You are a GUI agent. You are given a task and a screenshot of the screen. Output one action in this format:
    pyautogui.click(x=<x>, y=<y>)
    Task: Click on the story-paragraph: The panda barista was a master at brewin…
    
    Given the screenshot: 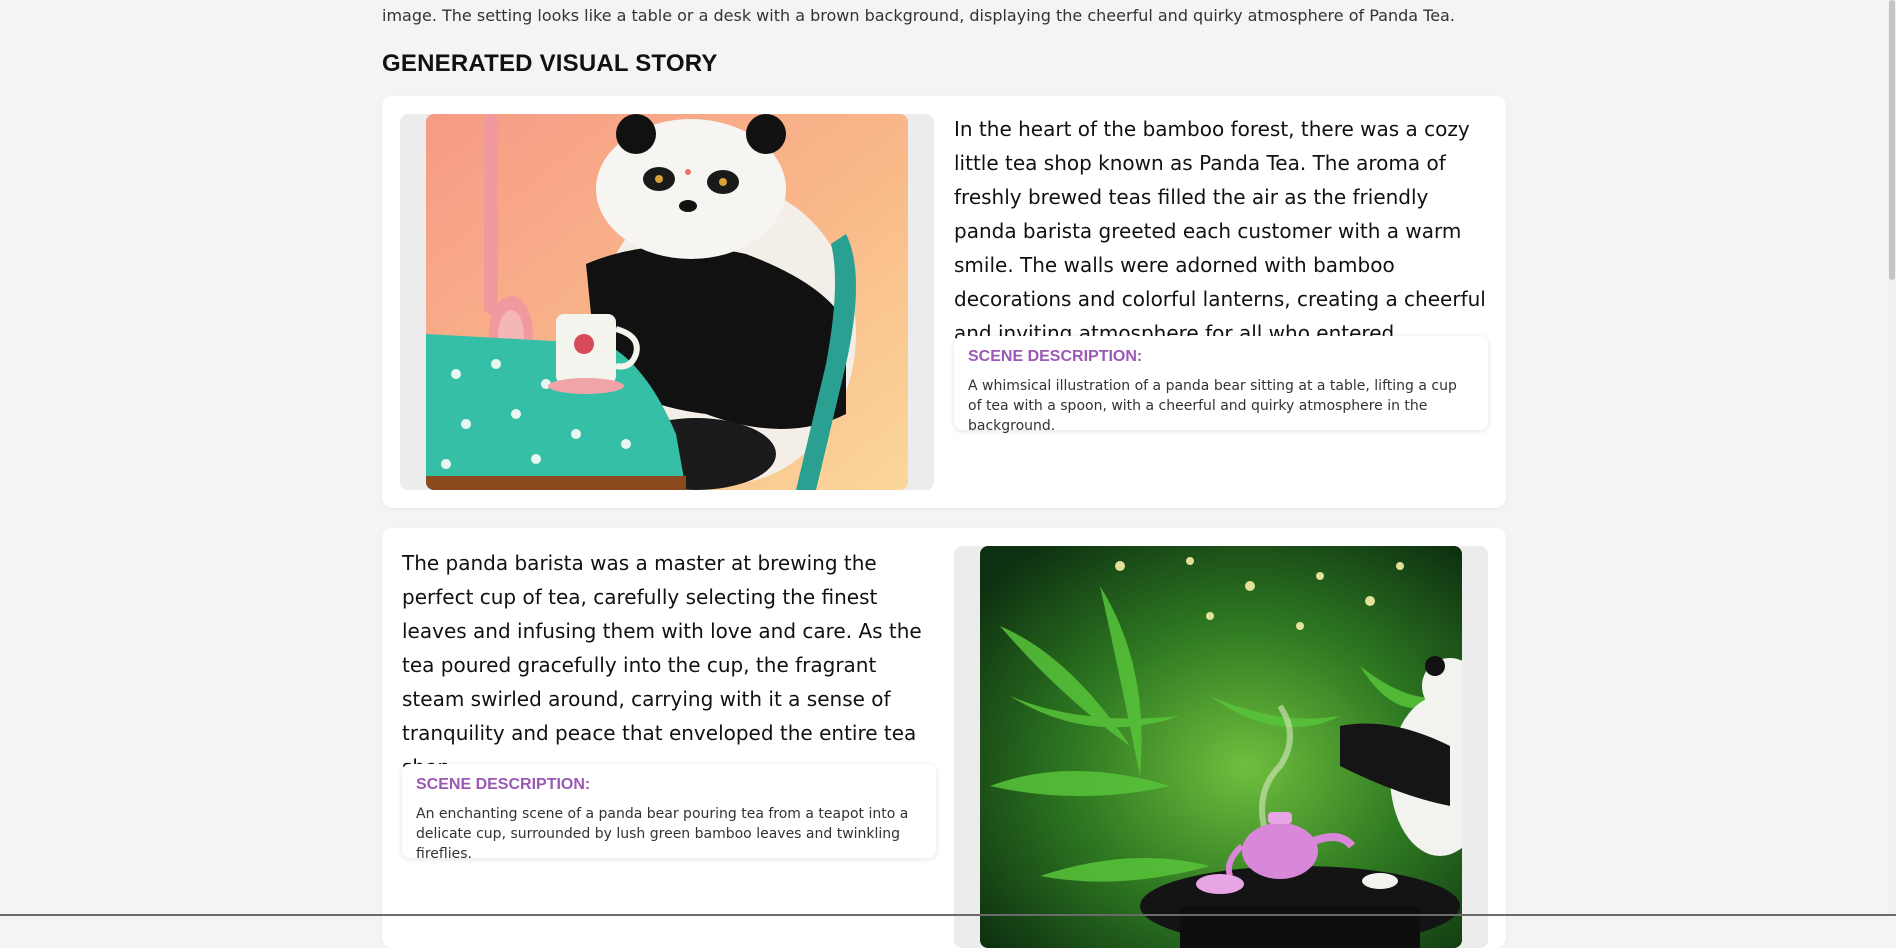 What is the action you would take?
    pyautogui.click(x=662, y=665)
    